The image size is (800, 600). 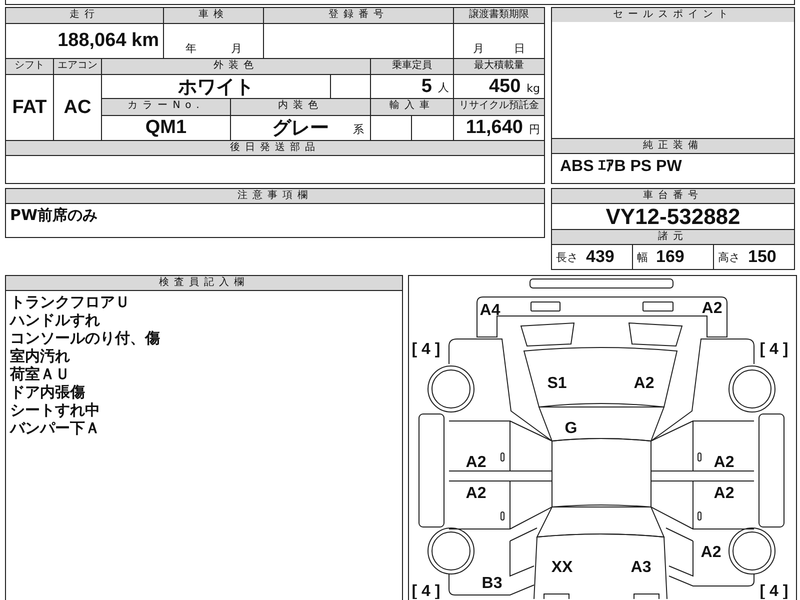 I want to click on section-header: 検査員記入欄, so click(x=204, y=283).